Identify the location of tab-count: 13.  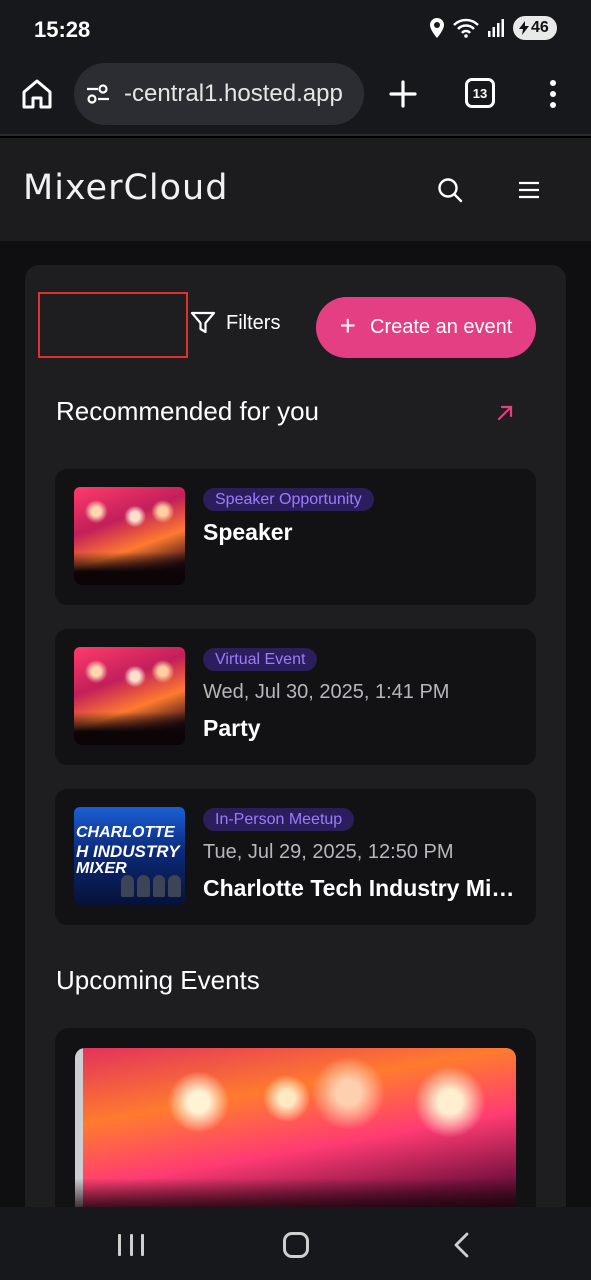
(480, 93).